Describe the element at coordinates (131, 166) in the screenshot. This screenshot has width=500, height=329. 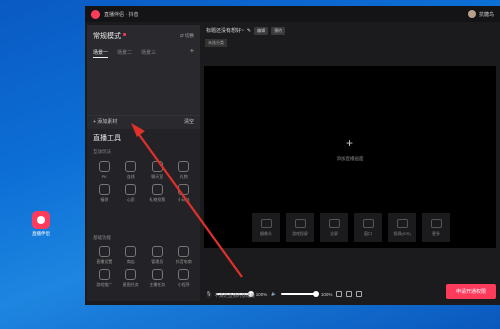
I see `link-icon` at that location.